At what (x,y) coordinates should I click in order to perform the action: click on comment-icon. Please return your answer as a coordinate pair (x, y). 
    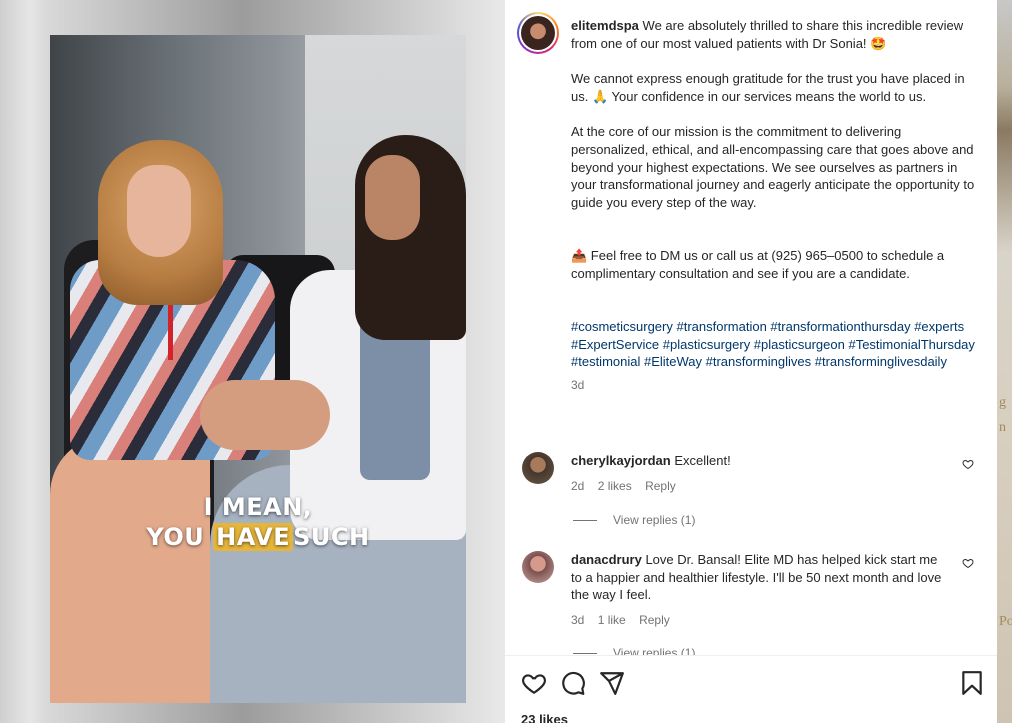
    Looking at the image, I should click on (573, 683).